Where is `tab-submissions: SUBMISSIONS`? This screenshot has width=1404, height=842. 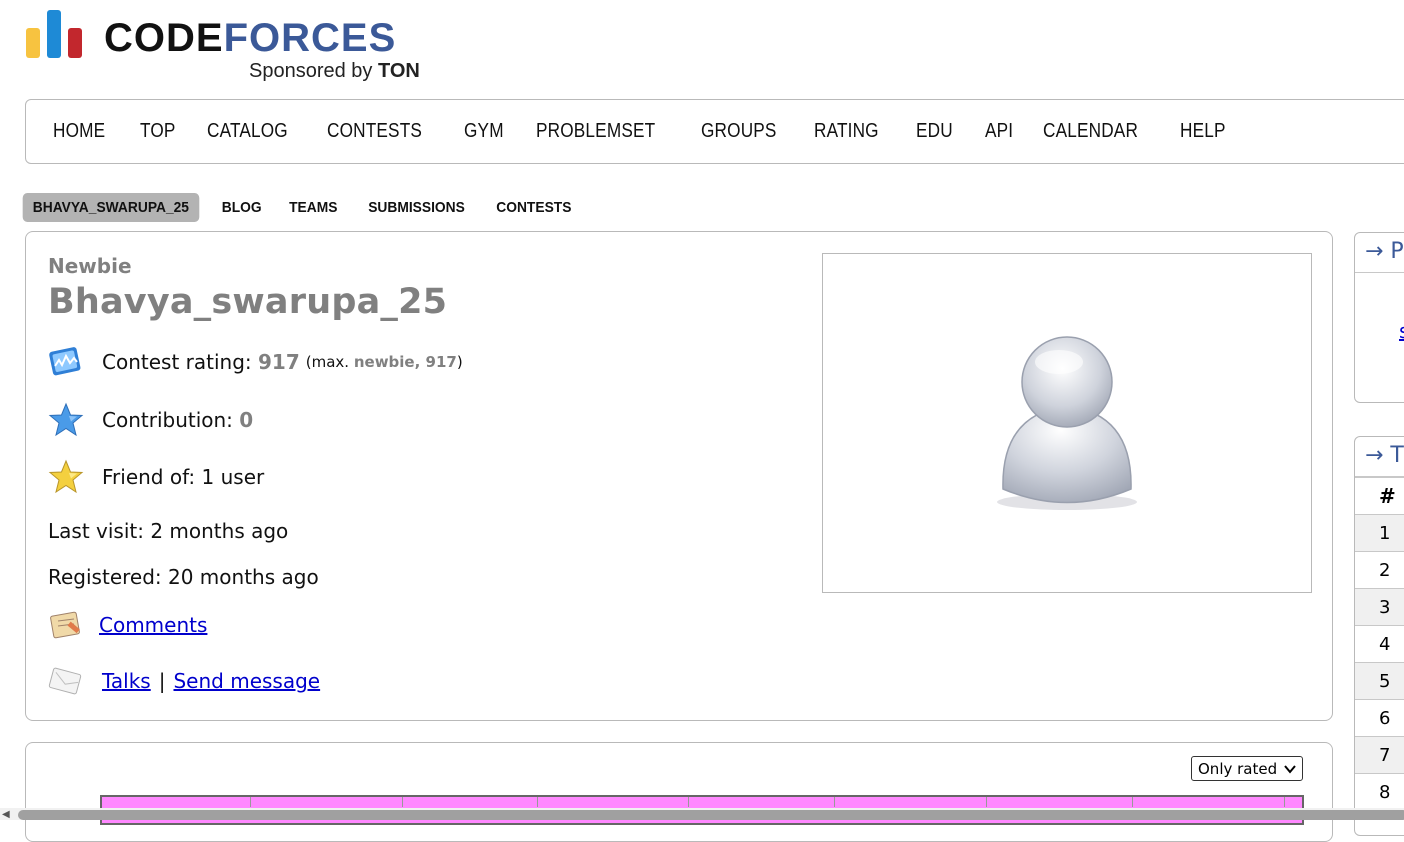
tab-submissions: SUBMISSIONS is located at coordinates (416, 207).